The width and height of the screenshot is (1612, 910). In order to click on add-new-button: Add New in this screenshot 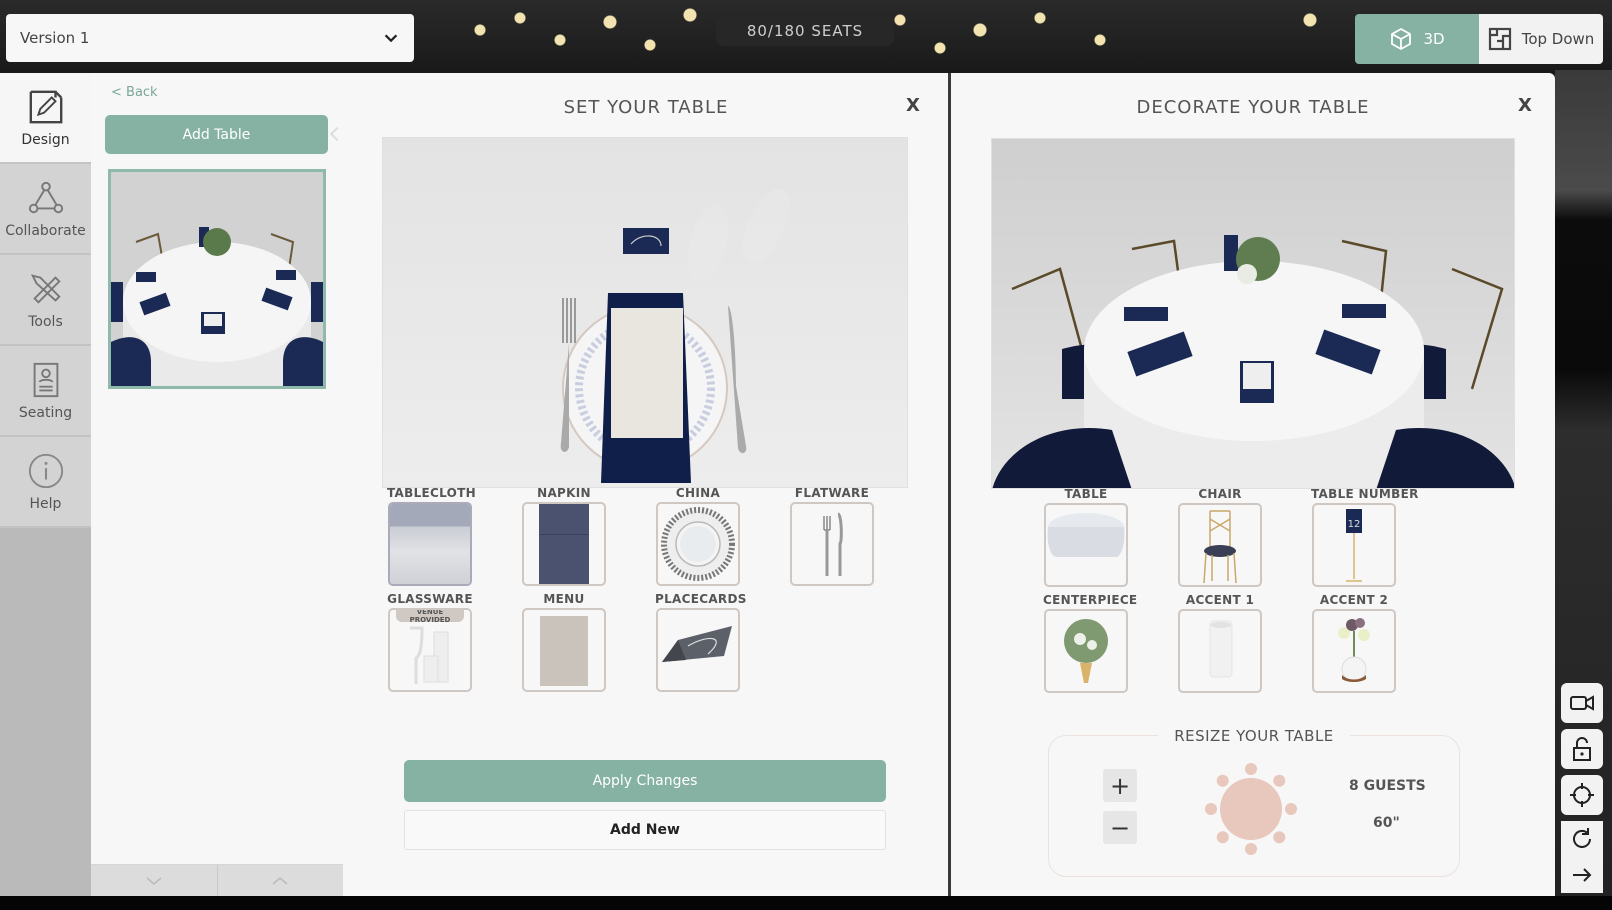, I will do `click(645, 830)`.